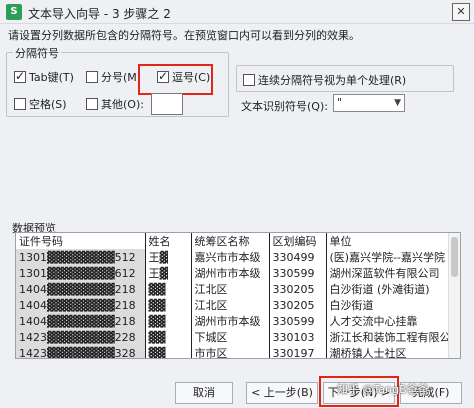  I want to click on instruction-text: 请设置分列数据所包含的分隔符号。在预览窗口内可以看到分列的效果。, so click(184, 35).